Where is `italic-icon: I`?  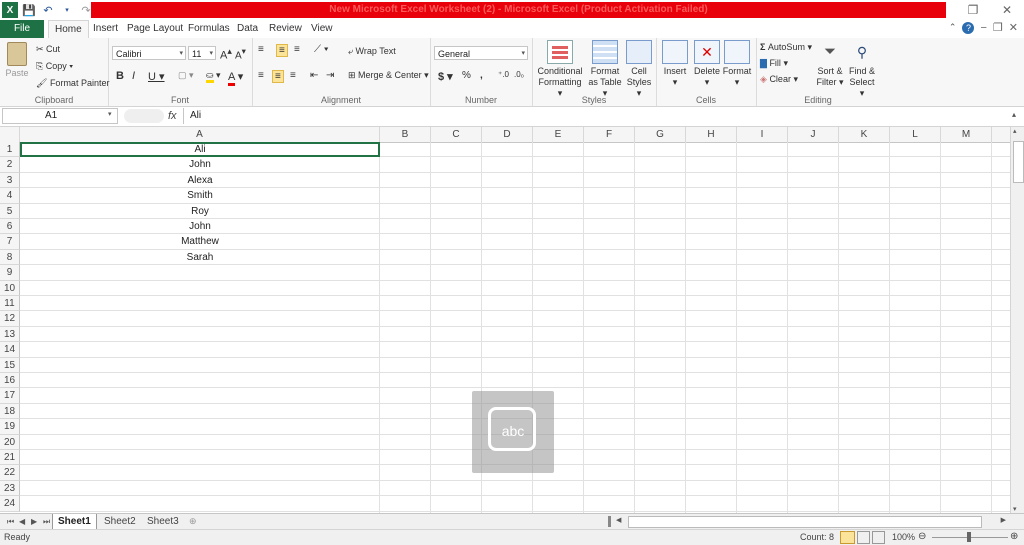
italic-icon: I is located at coordinates (133, 76).